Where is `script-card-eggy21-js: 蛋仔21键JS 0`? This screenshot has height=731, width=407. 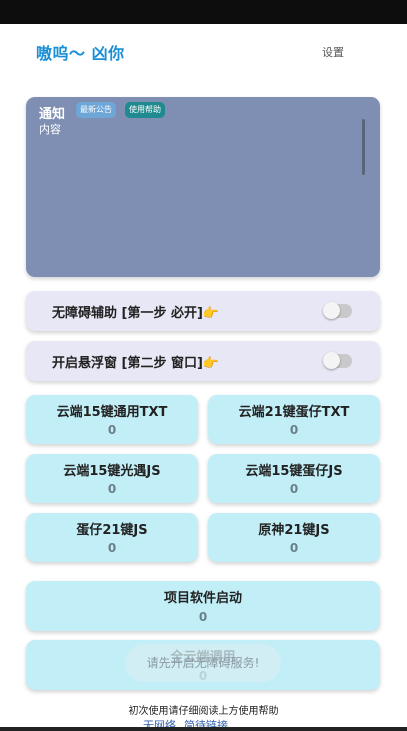
script-card-eggy21-js: 蛋仔21键JS 0 is located at coordinates (112, 537).